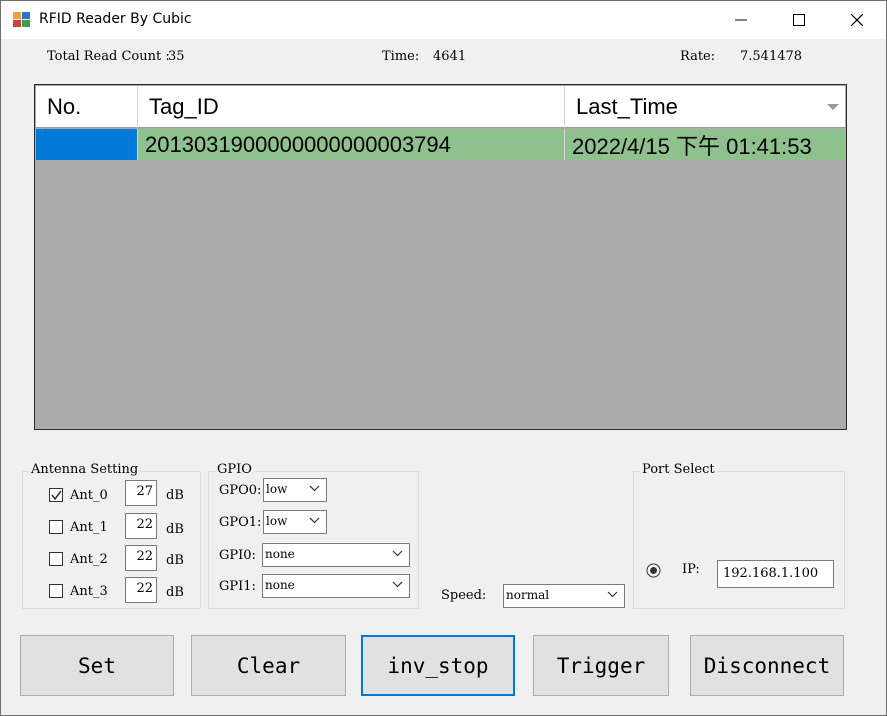 The image size is (887, 716). What do you see at coordinates (240, 522) in the screenshot?
I see `gpo1-label: GPO1:` at bounding box center [240, 522].